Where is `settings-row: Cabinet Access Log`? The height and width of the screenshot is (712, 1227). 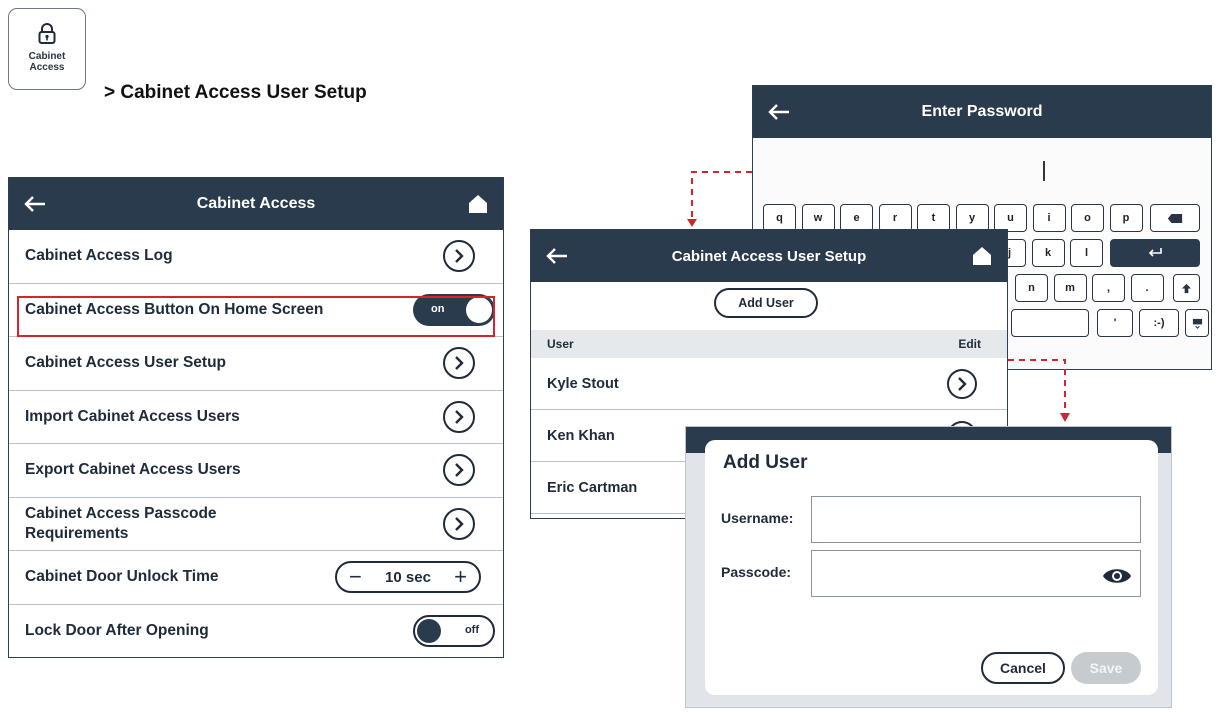
settings-row: Cabinet Access Log is located at coordinates (256, 257).